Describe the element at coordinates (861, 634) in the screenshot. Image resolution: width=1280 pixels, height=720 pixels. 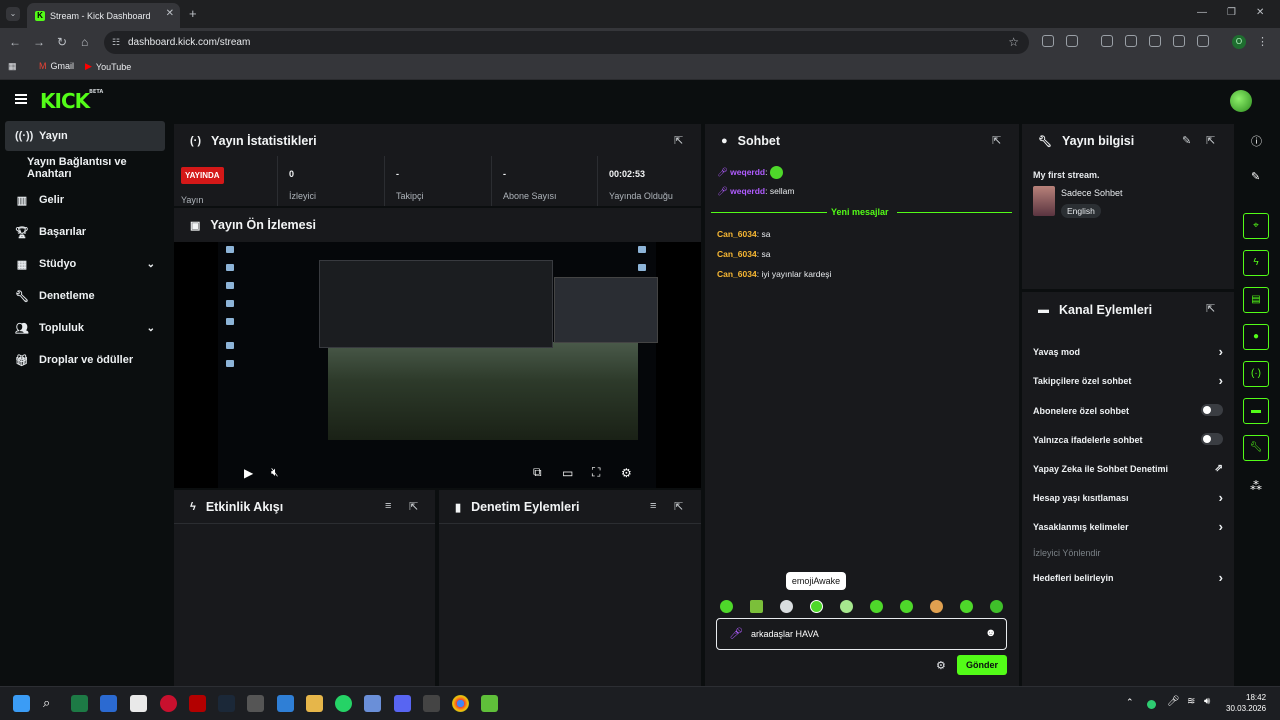
I see `chat-input: 🎤︎ arkadaşlar HAVA ☻` at that location.